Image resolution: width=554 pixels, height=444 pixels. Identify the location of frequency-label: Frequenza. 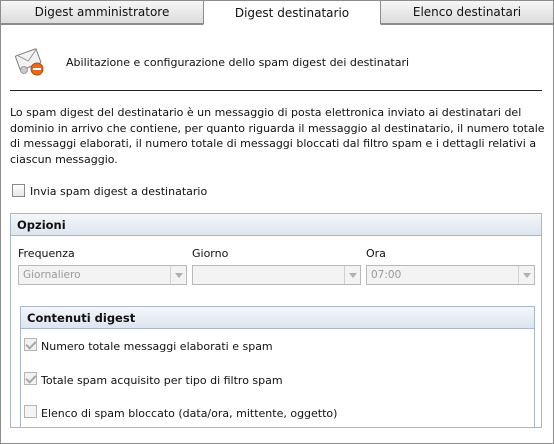
(46, 253).